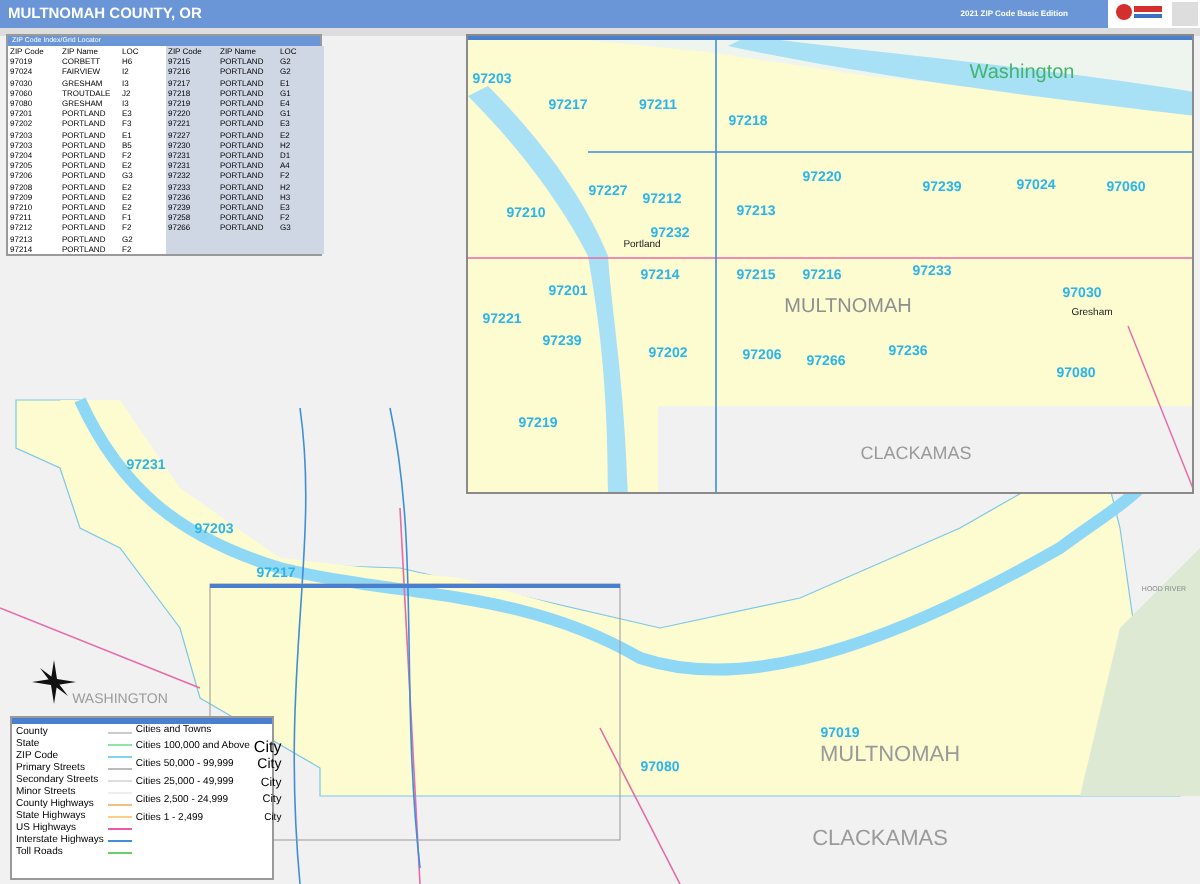 Image resolution: width=1200 pixels, height=884 pixels. What do you see at coordinates (1022, 74) in the screenshot?
I see `state-label: Washington` at bounding box center [1022, 74].